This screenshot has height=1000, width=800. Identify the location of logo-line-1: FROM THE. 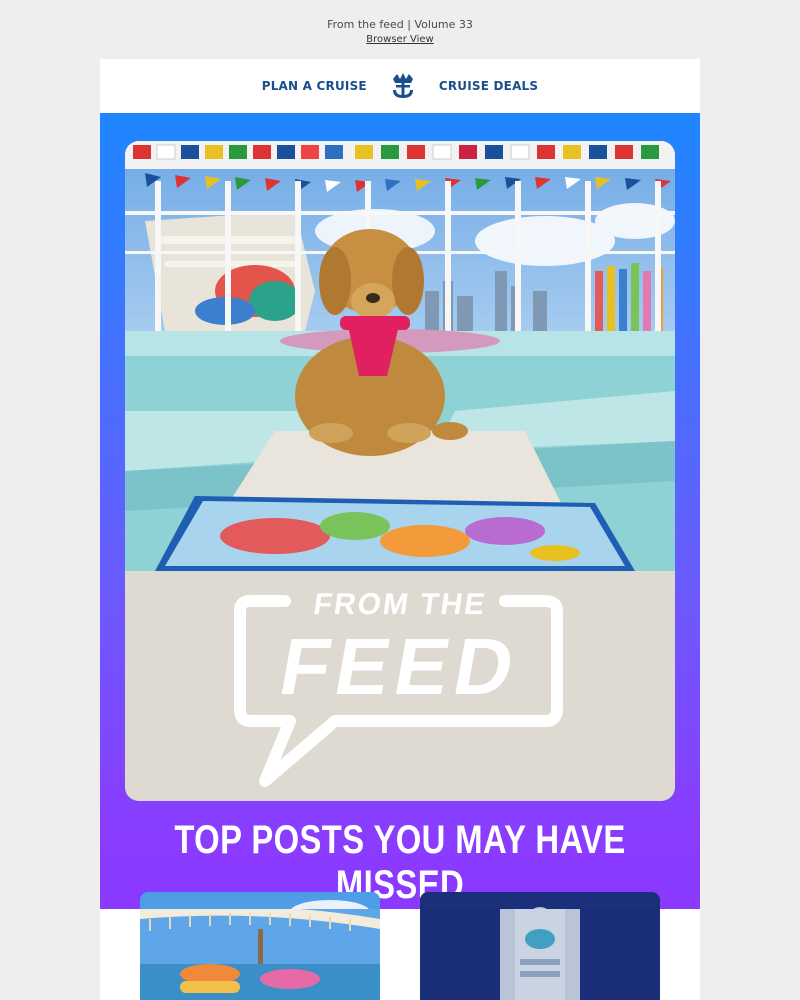
(400, 604).